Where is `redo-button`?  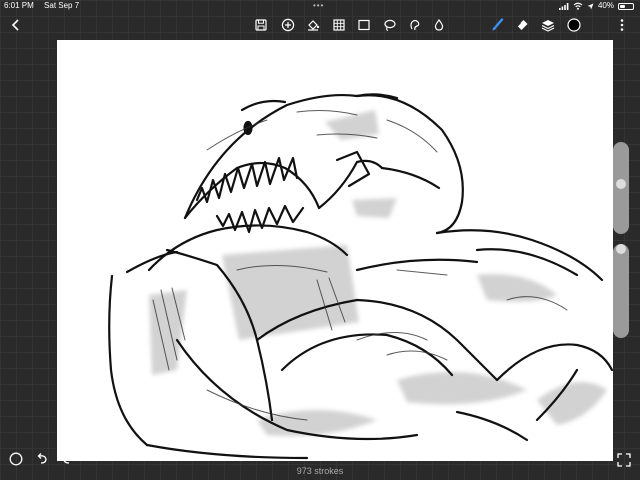 redo-button is located at coordinates (68, 459).